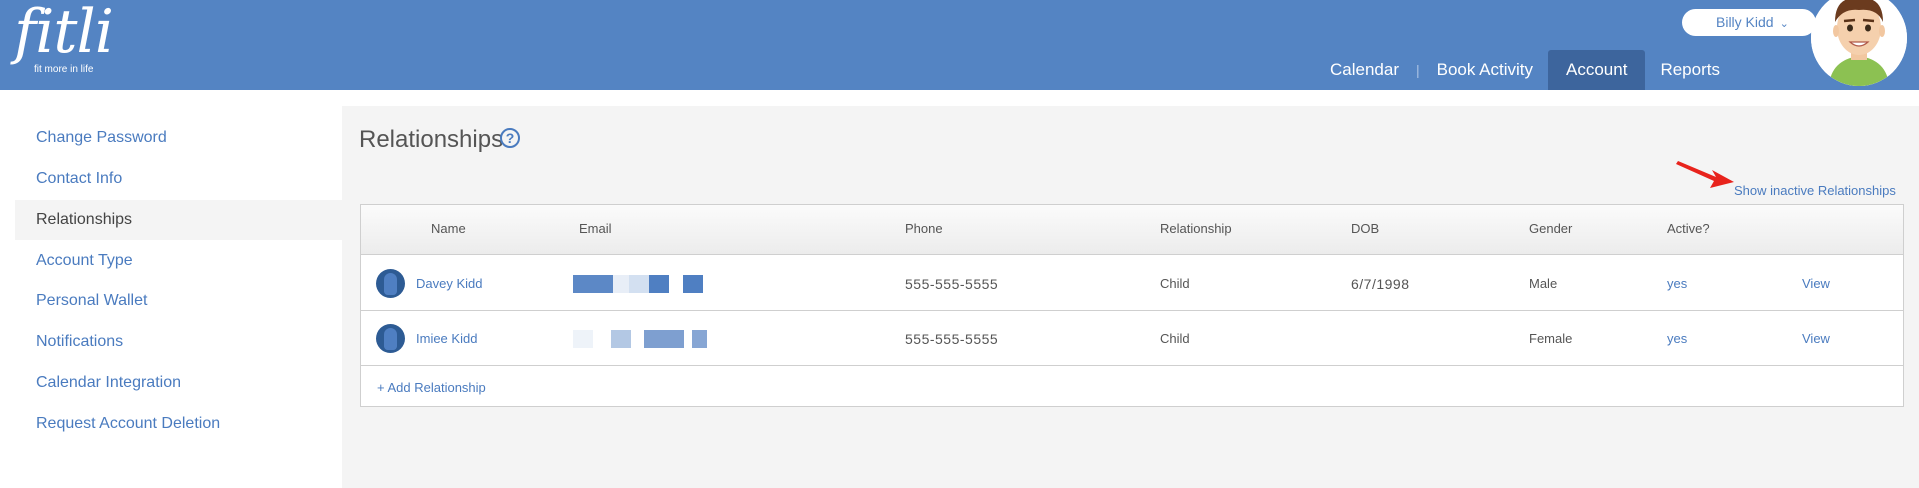 This screenshot has width=1919, height=488. Describe the element at coordinates (510, 138) in the screenshot. I see `help-icon: ?` at that location.